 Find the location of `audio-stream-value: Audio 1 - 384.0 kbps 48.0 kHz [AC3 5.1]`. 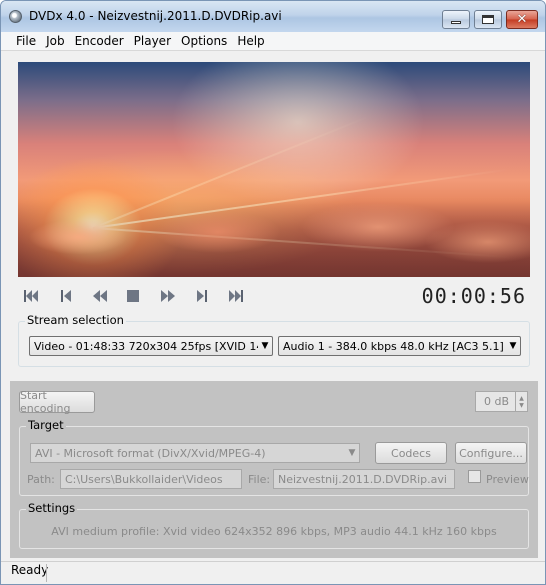

audio-stream-value: Audio 1 - 384.0 kbps 48.0 kHz [AC3 5.1] is located at coordinates (393, 346).